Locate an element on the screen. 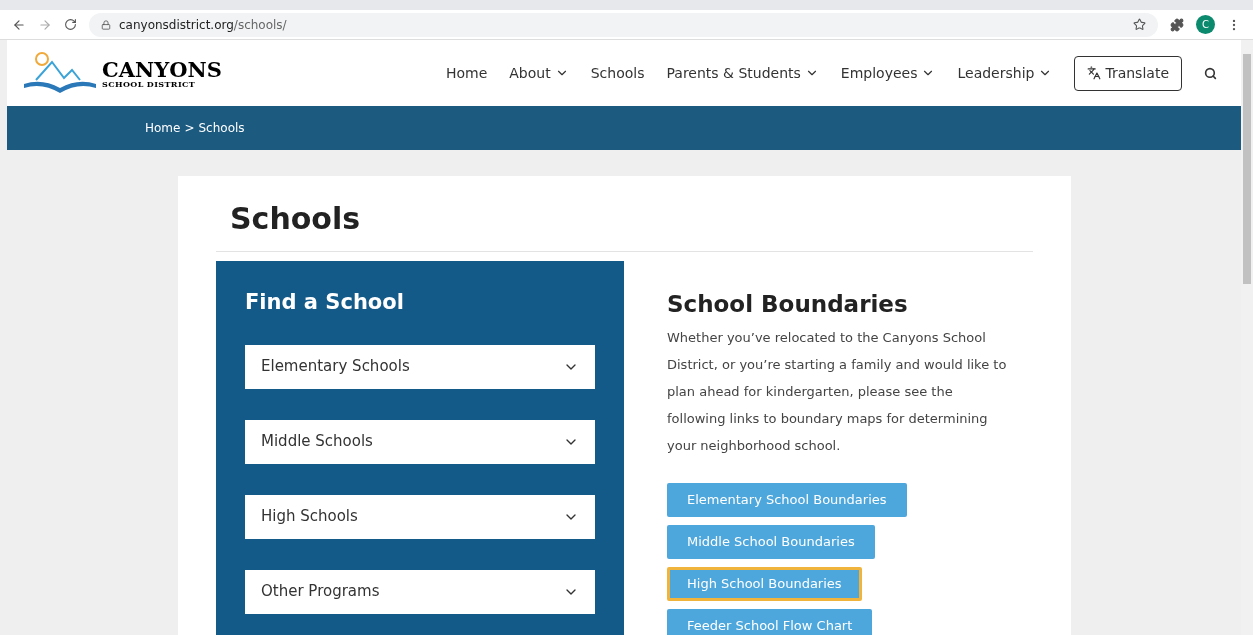 This screenshot has width=1253, height=635. section-title: School Boundaries is located at coordinates (788, 304).